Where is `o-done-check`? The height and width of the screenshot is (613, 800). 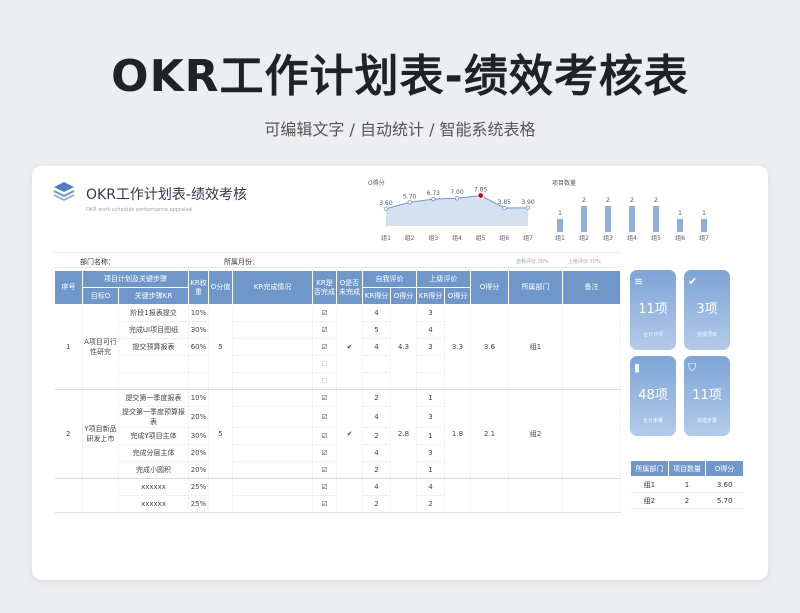
o-done-check is located at coordinates (349, 495).